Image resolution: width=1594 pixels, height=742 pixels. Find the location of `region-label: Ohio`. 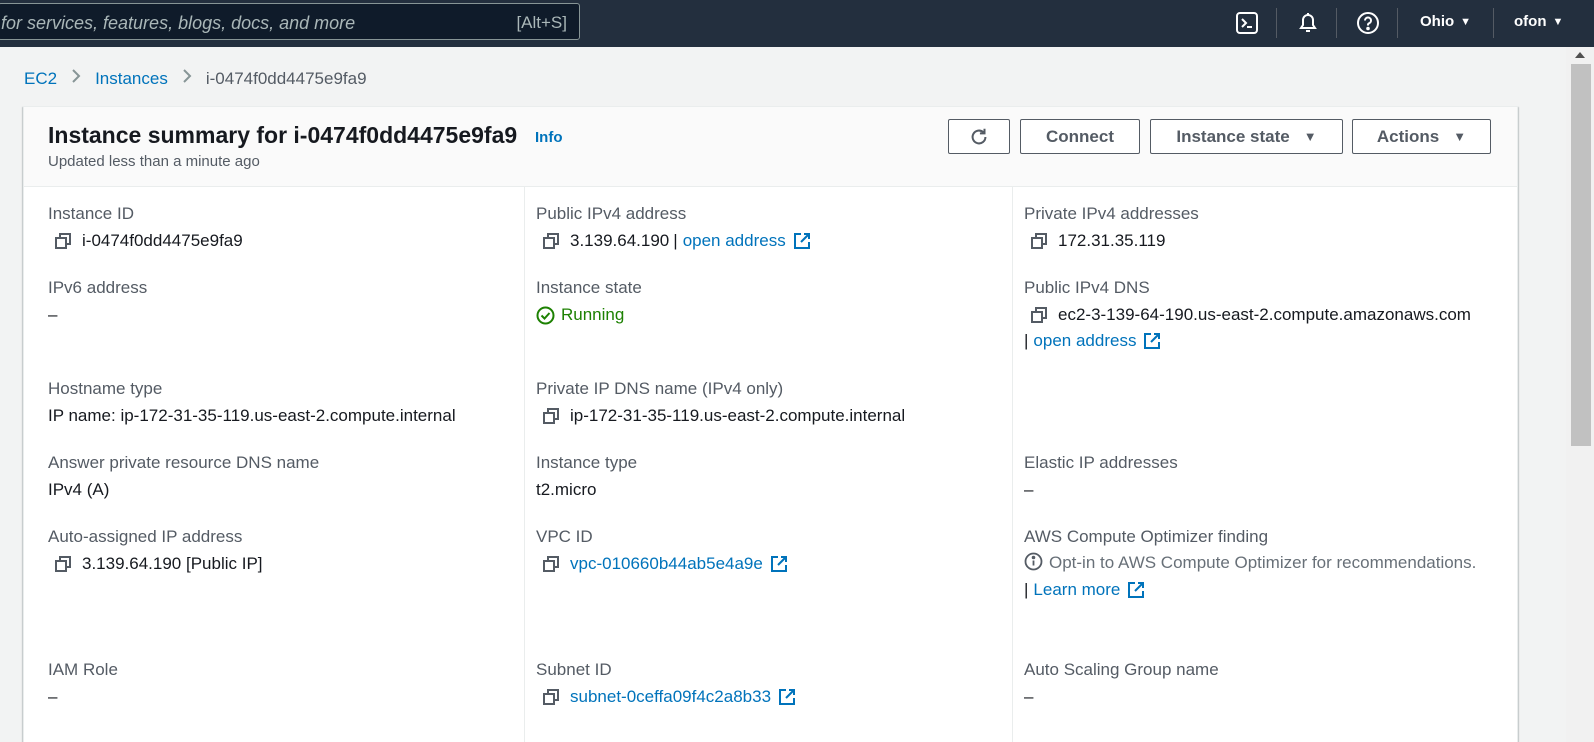

region-label: Ohio is located at coordinates (1437, 21).